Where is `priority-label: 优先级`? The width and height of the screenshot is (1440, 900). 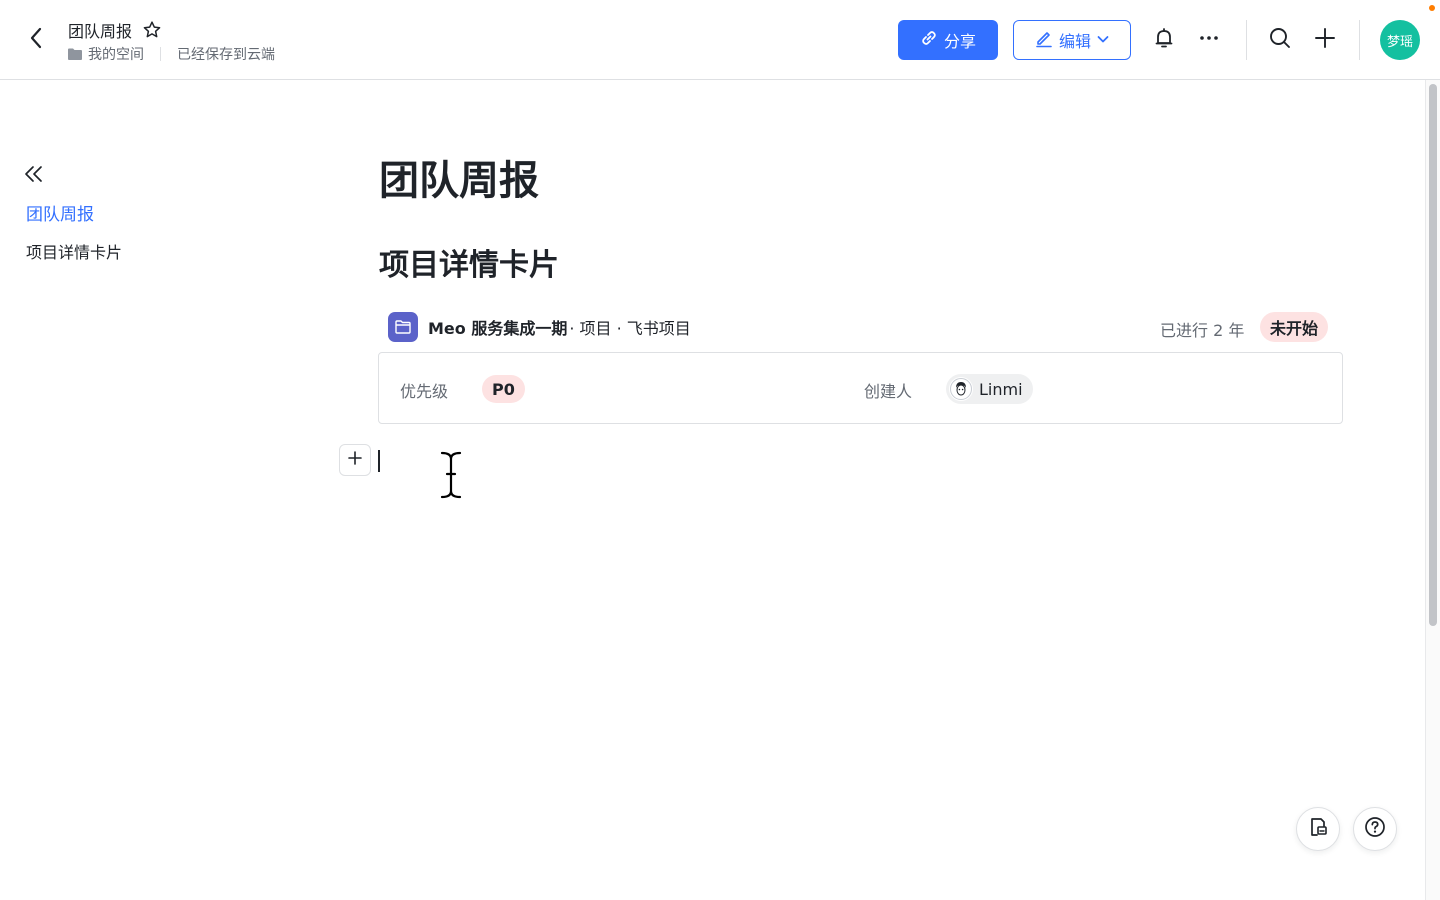
priority-label: 优先级 is located at coordinates (424, 391).